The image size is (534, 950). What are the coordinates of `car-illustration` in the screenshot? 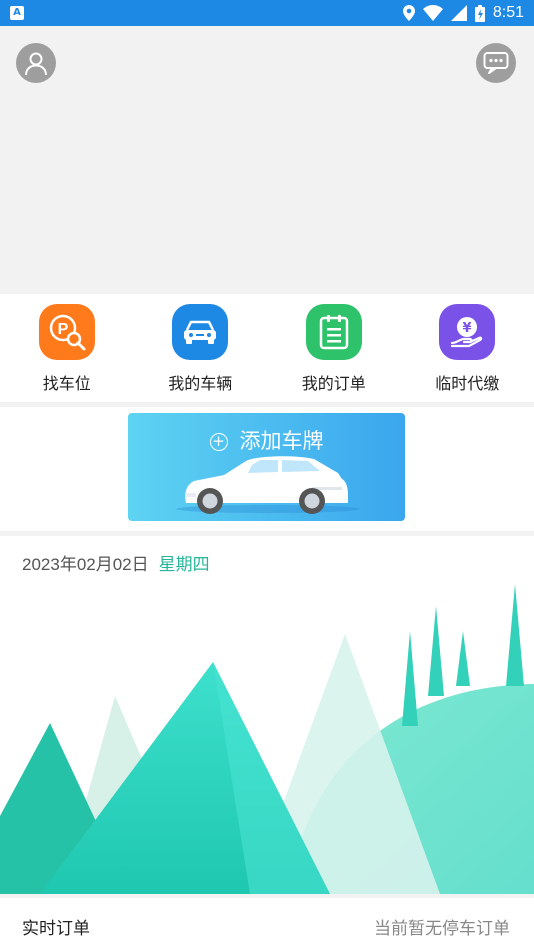 It's located at (268, 485).